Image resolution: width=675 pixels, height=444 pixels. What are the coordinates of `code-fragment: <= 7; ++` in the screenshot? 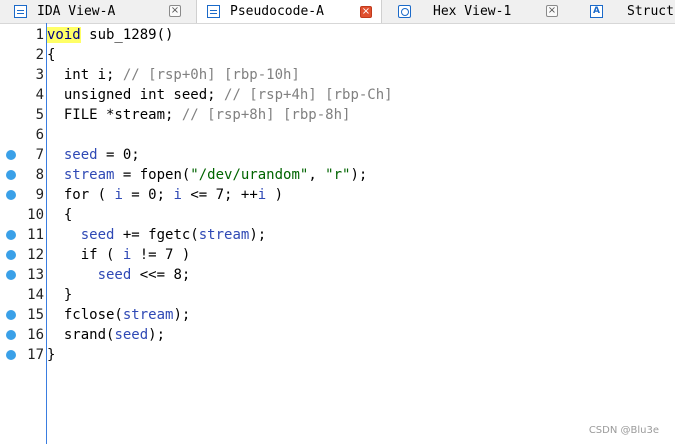 It's located at (219, 195).